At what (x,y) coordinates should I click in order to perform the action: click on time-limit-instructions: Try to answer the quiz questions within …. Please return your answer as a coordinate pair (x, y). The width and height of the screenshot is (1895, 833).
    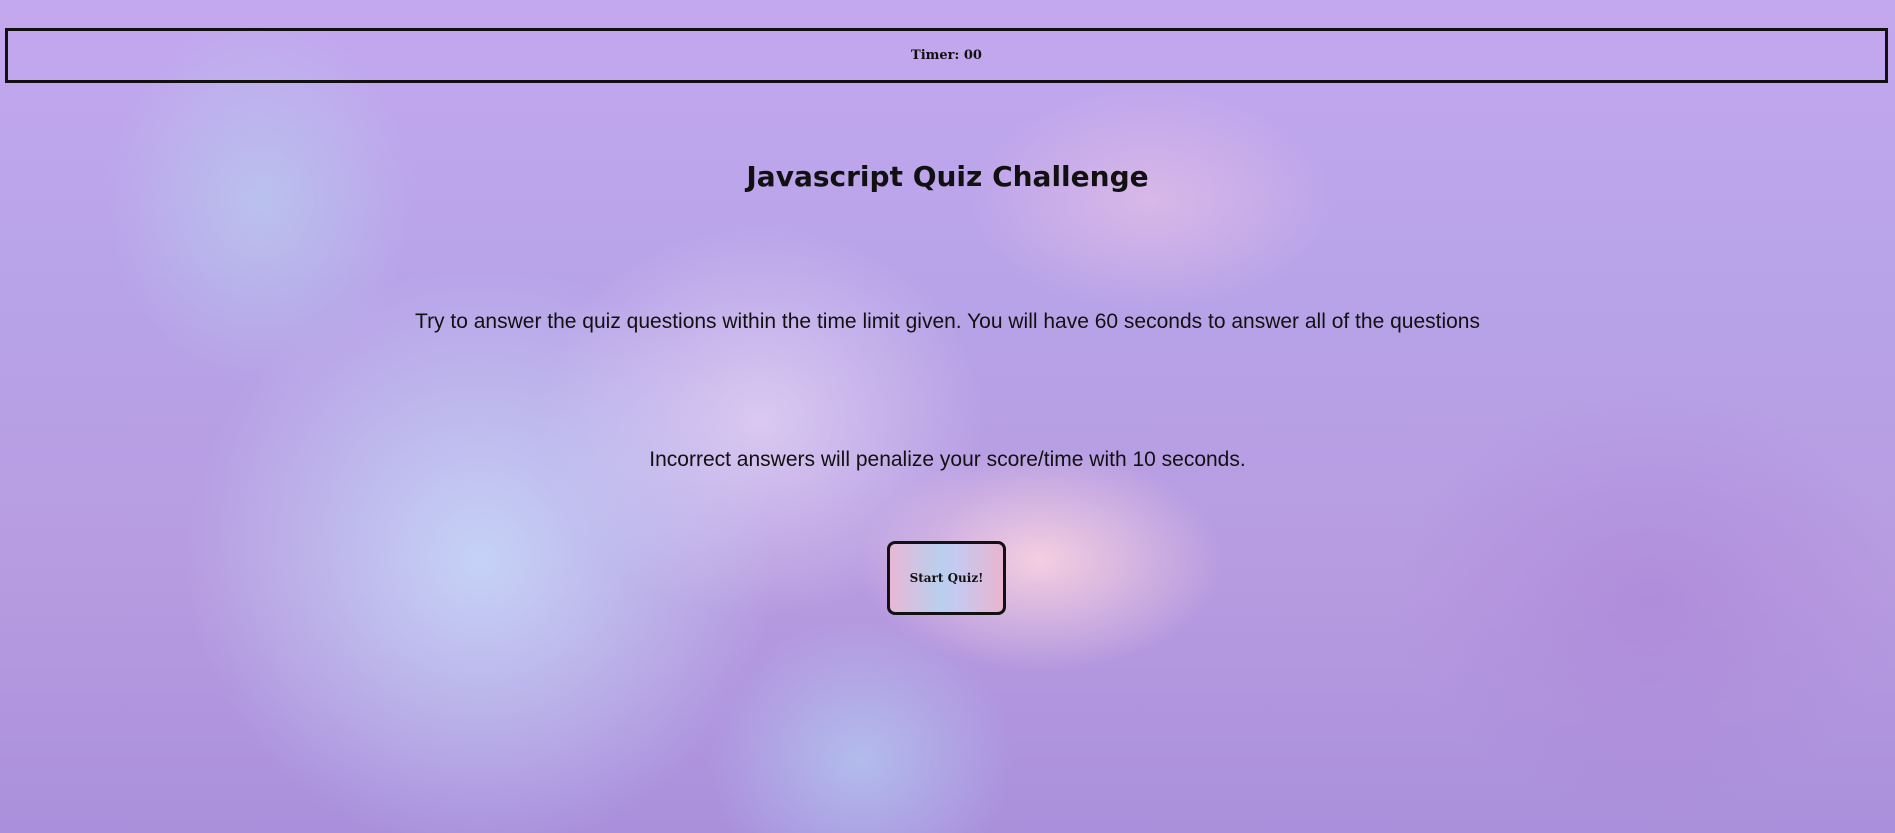
    Looking at the image, I should click on (947, 321).